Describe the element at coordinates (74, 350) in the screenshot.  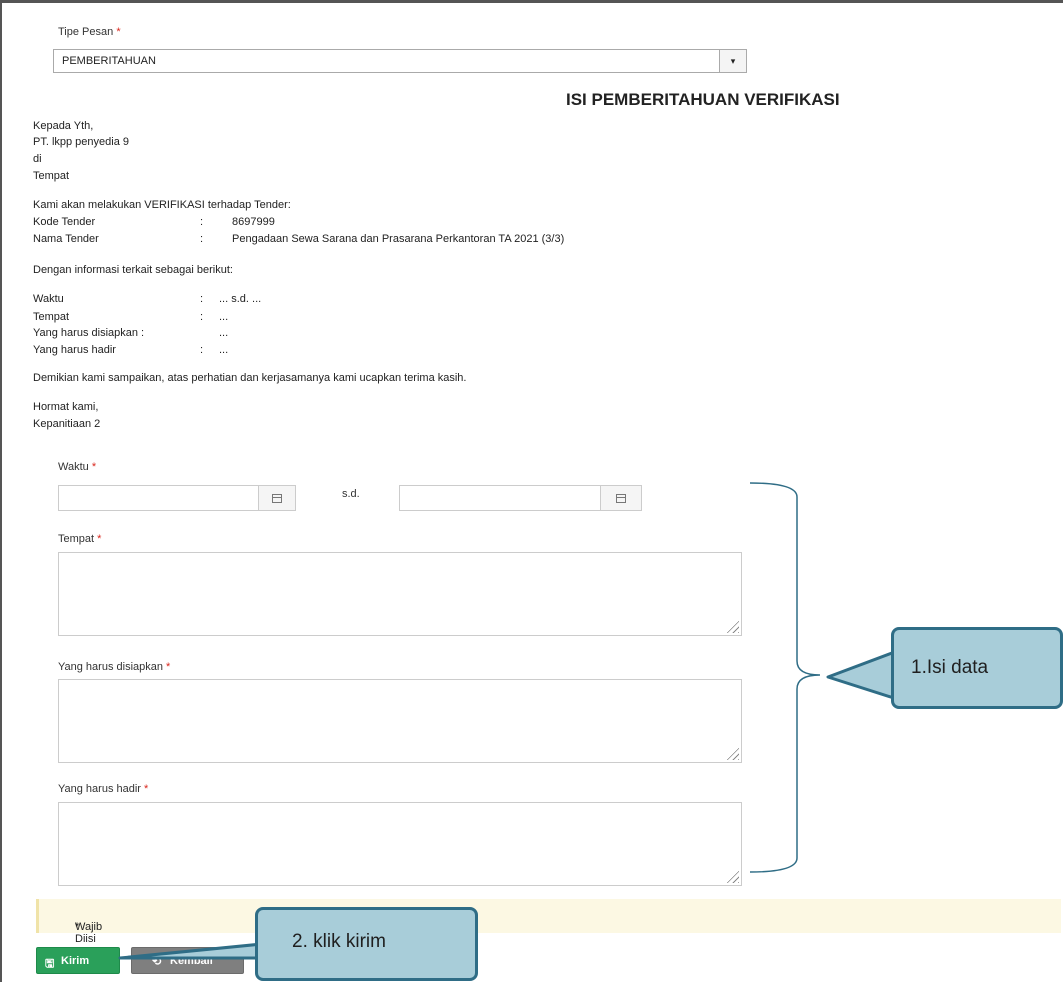
I see `info-field-label: Yang harus hadir` at that location.